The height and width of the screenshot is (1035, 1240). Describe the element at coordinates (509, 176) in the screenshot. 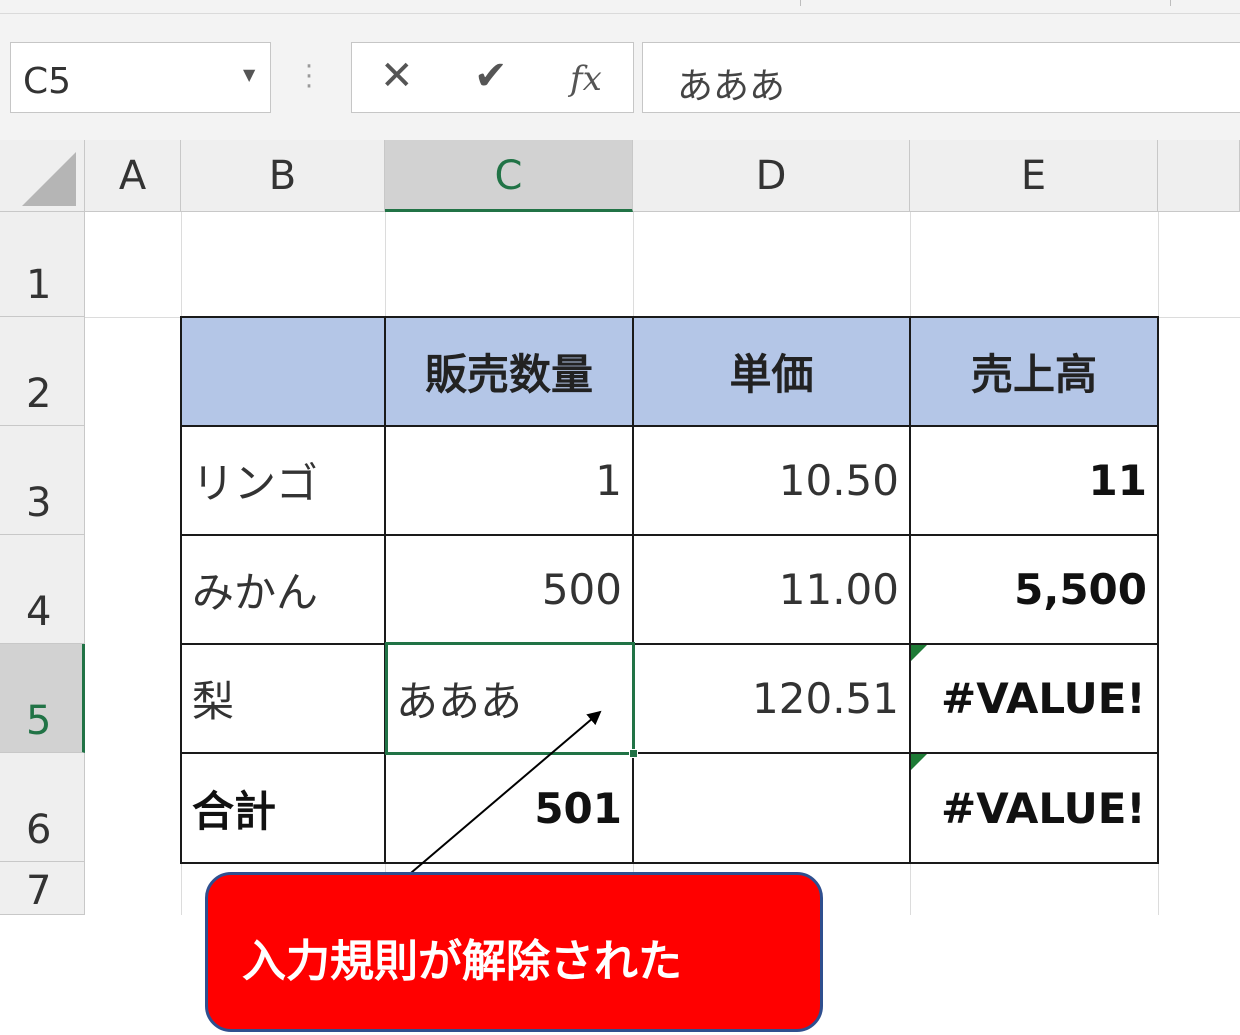

I see `column-header-c: C` at that location.